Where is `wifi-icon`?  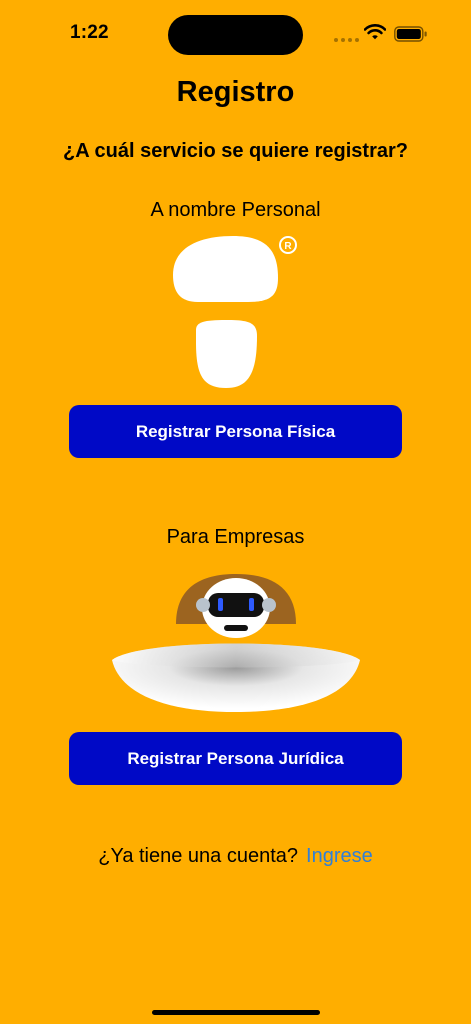
wifi-icon is located at coordinates (375, 32).